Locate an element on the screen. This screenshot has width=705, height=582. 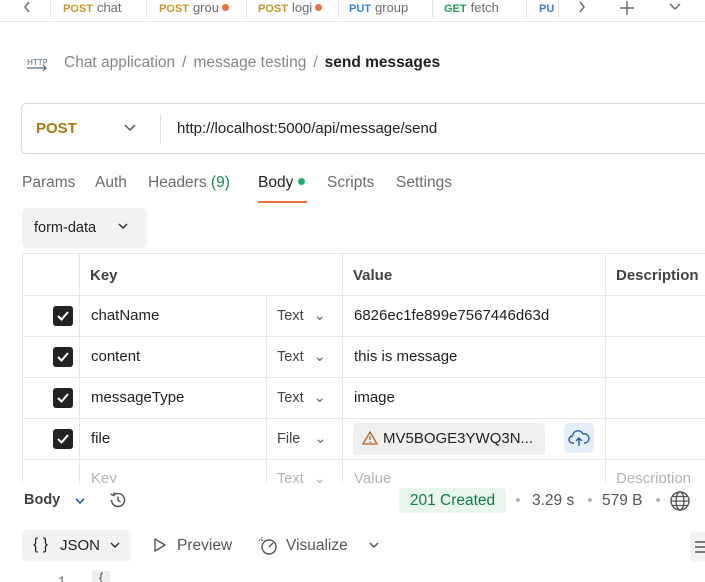
chevron-left-icon is located at coordinates (27, 9).